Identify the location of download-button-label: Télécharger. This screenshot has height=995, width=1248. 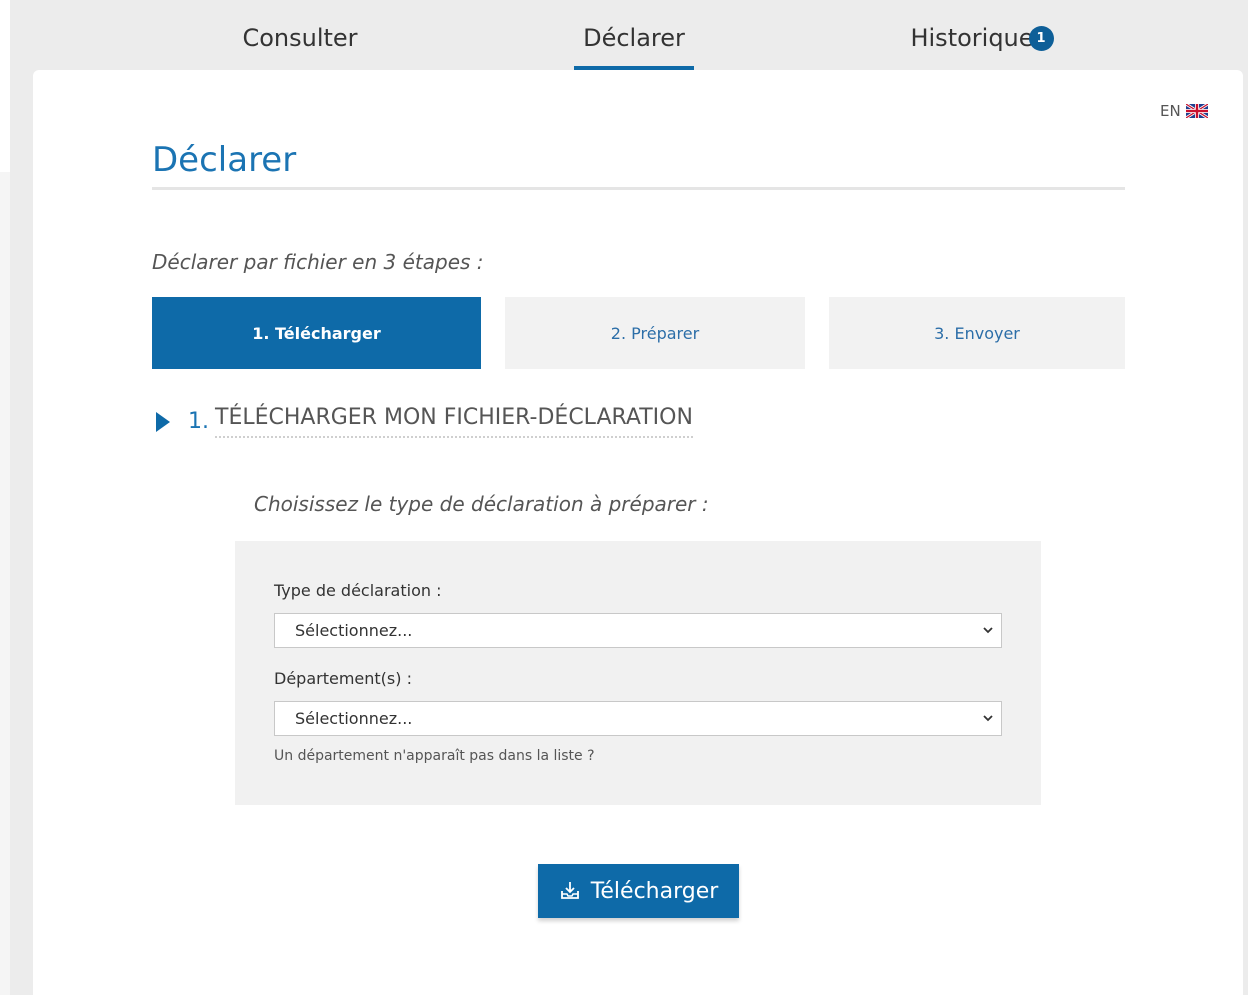
(654, 891).